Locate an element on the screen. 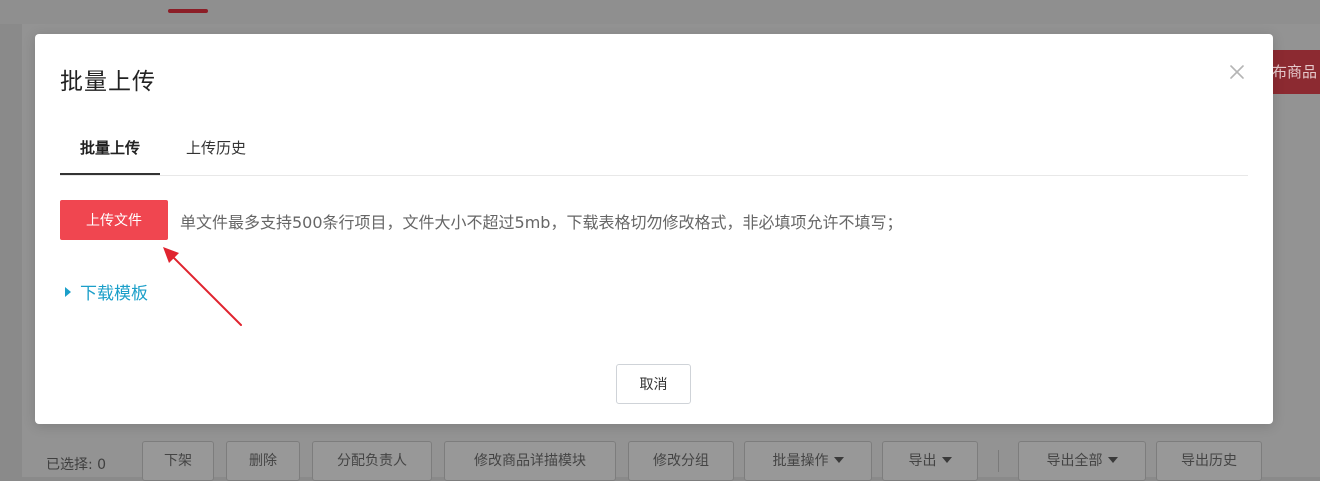 The image size is (1320, 481). tab-upload-history: 上传历史 is located at coordinates (216, 150).